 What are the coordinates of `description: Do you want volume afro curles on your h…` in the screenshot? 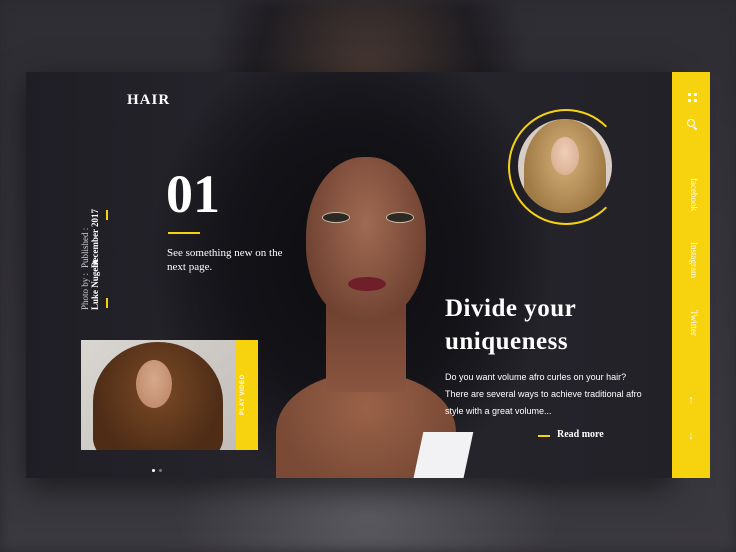 It's located at (543, 394).